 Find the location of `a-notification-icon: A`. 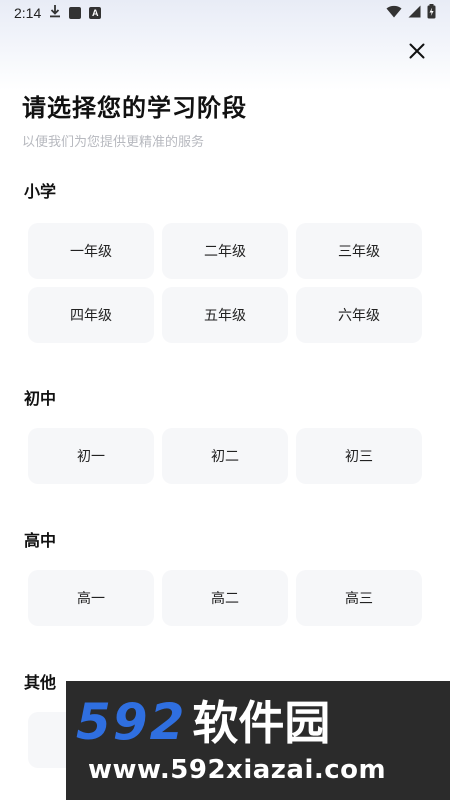

a-notification-icon: A is located at coordinates (95, 13).